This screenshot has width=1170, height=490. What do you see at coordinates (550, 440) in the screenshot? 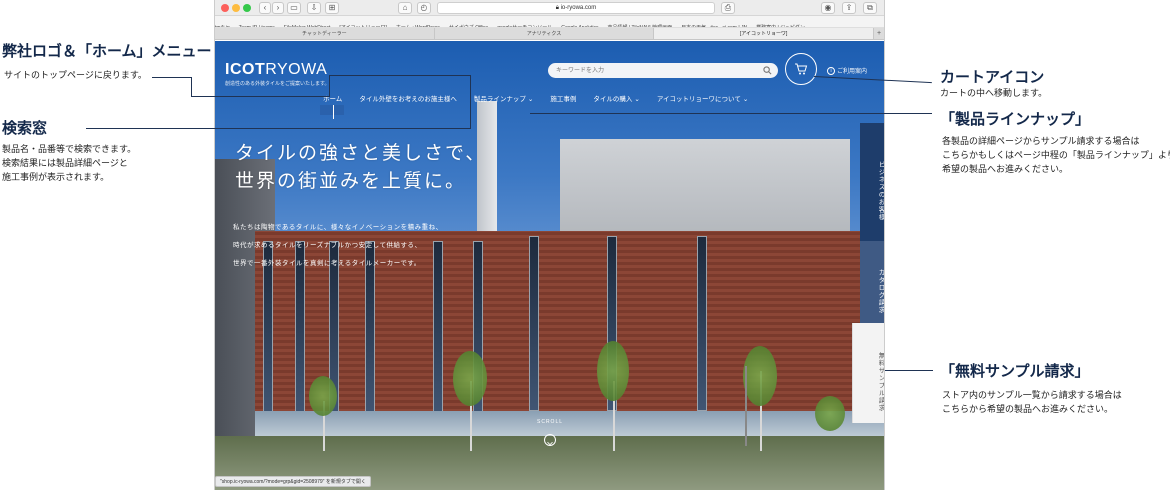
I see `scroll-down-icon` at bounding box center [550, 440].